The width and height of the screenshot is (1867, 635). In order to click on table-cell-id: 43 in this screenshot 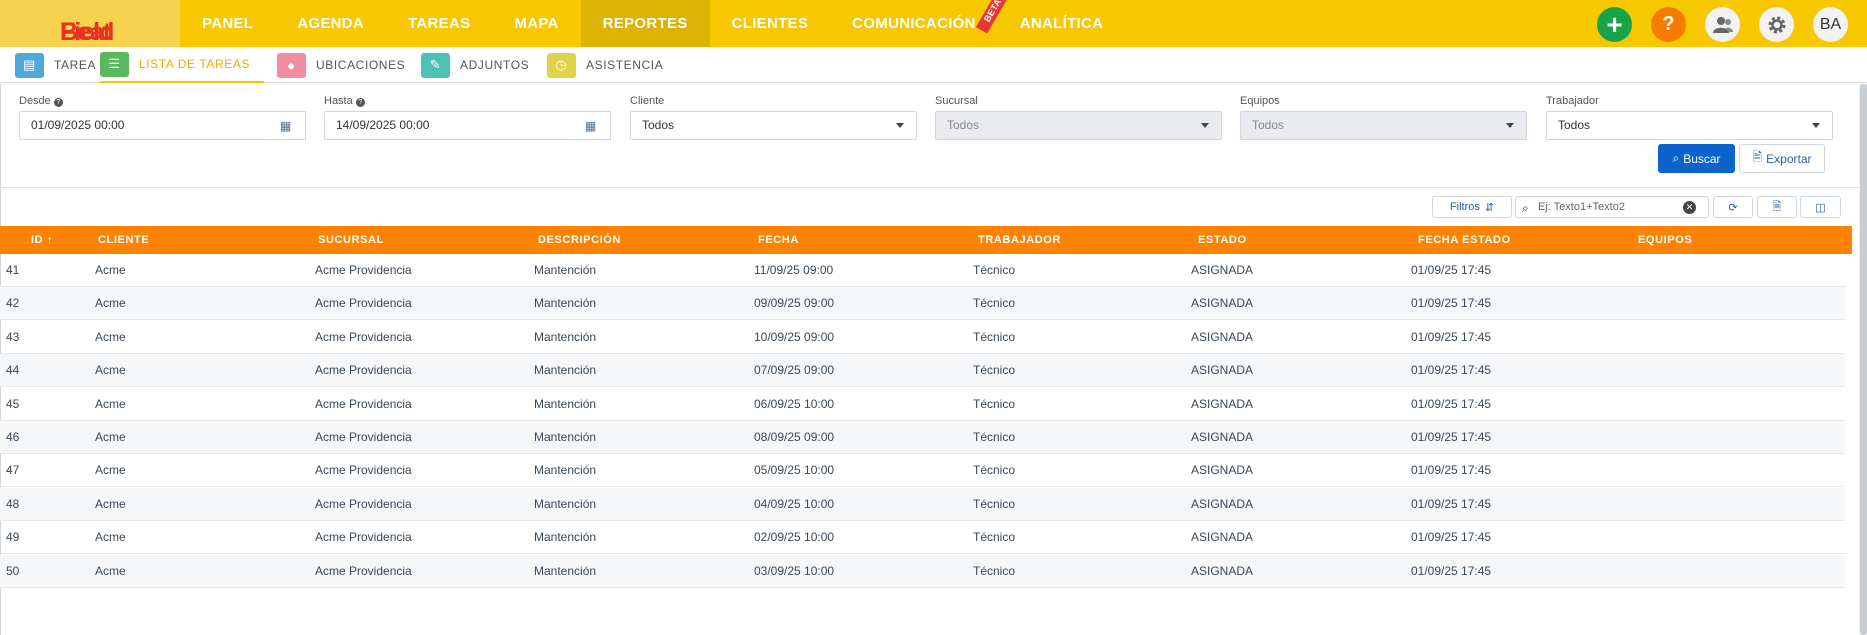, I will do `click(13, 336)`.